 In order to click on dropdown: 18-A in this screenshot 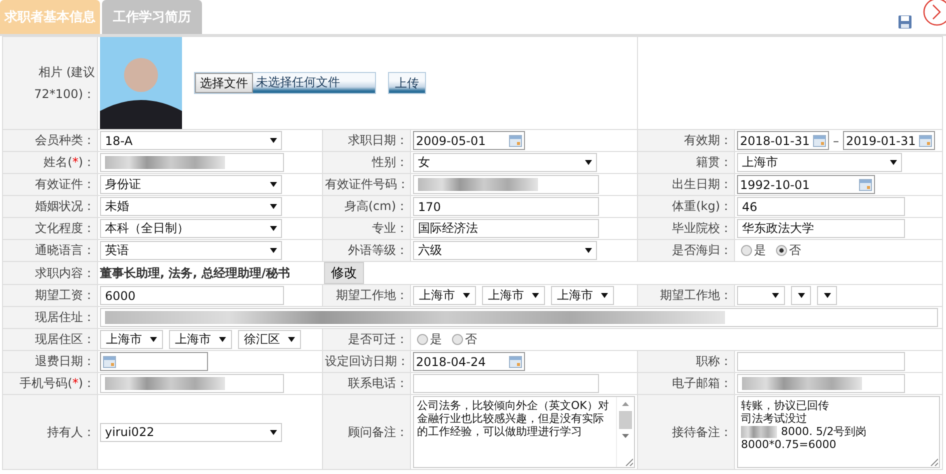, I will do `click(191, 140)`.